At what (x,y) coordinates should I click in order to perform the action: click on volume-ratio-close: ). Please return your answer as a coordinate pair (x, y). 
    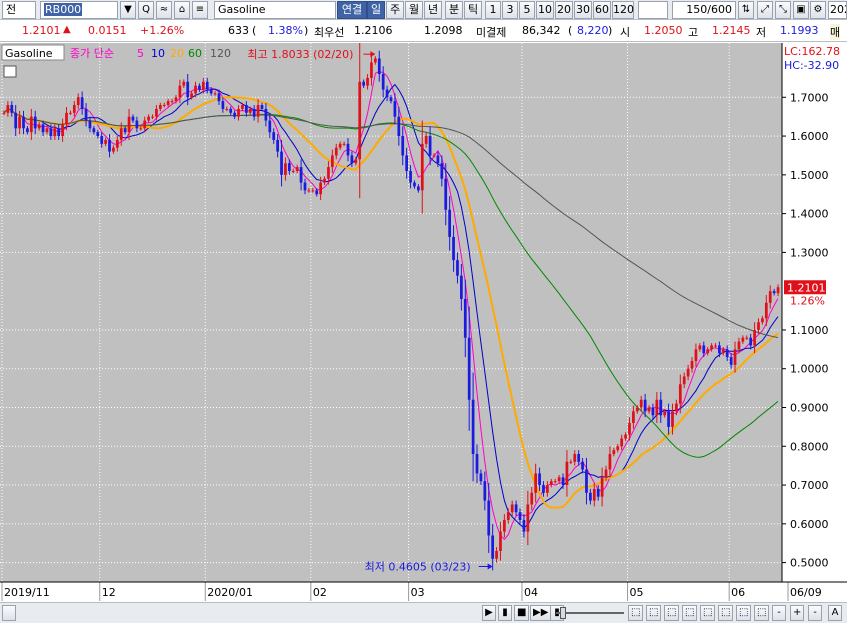
    Looking at the image, I should click on (306, 30).